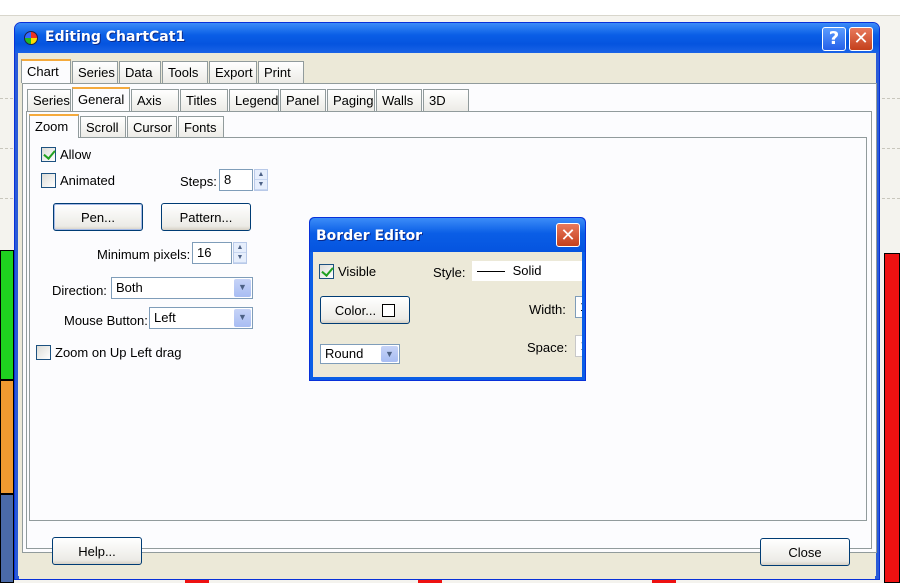 This screenshot has height=583, width=900. What do you see at coordinates (54, 126) in the screenshot?
I see `tab-zoom: Zoom` at bounding box center [54, 126].